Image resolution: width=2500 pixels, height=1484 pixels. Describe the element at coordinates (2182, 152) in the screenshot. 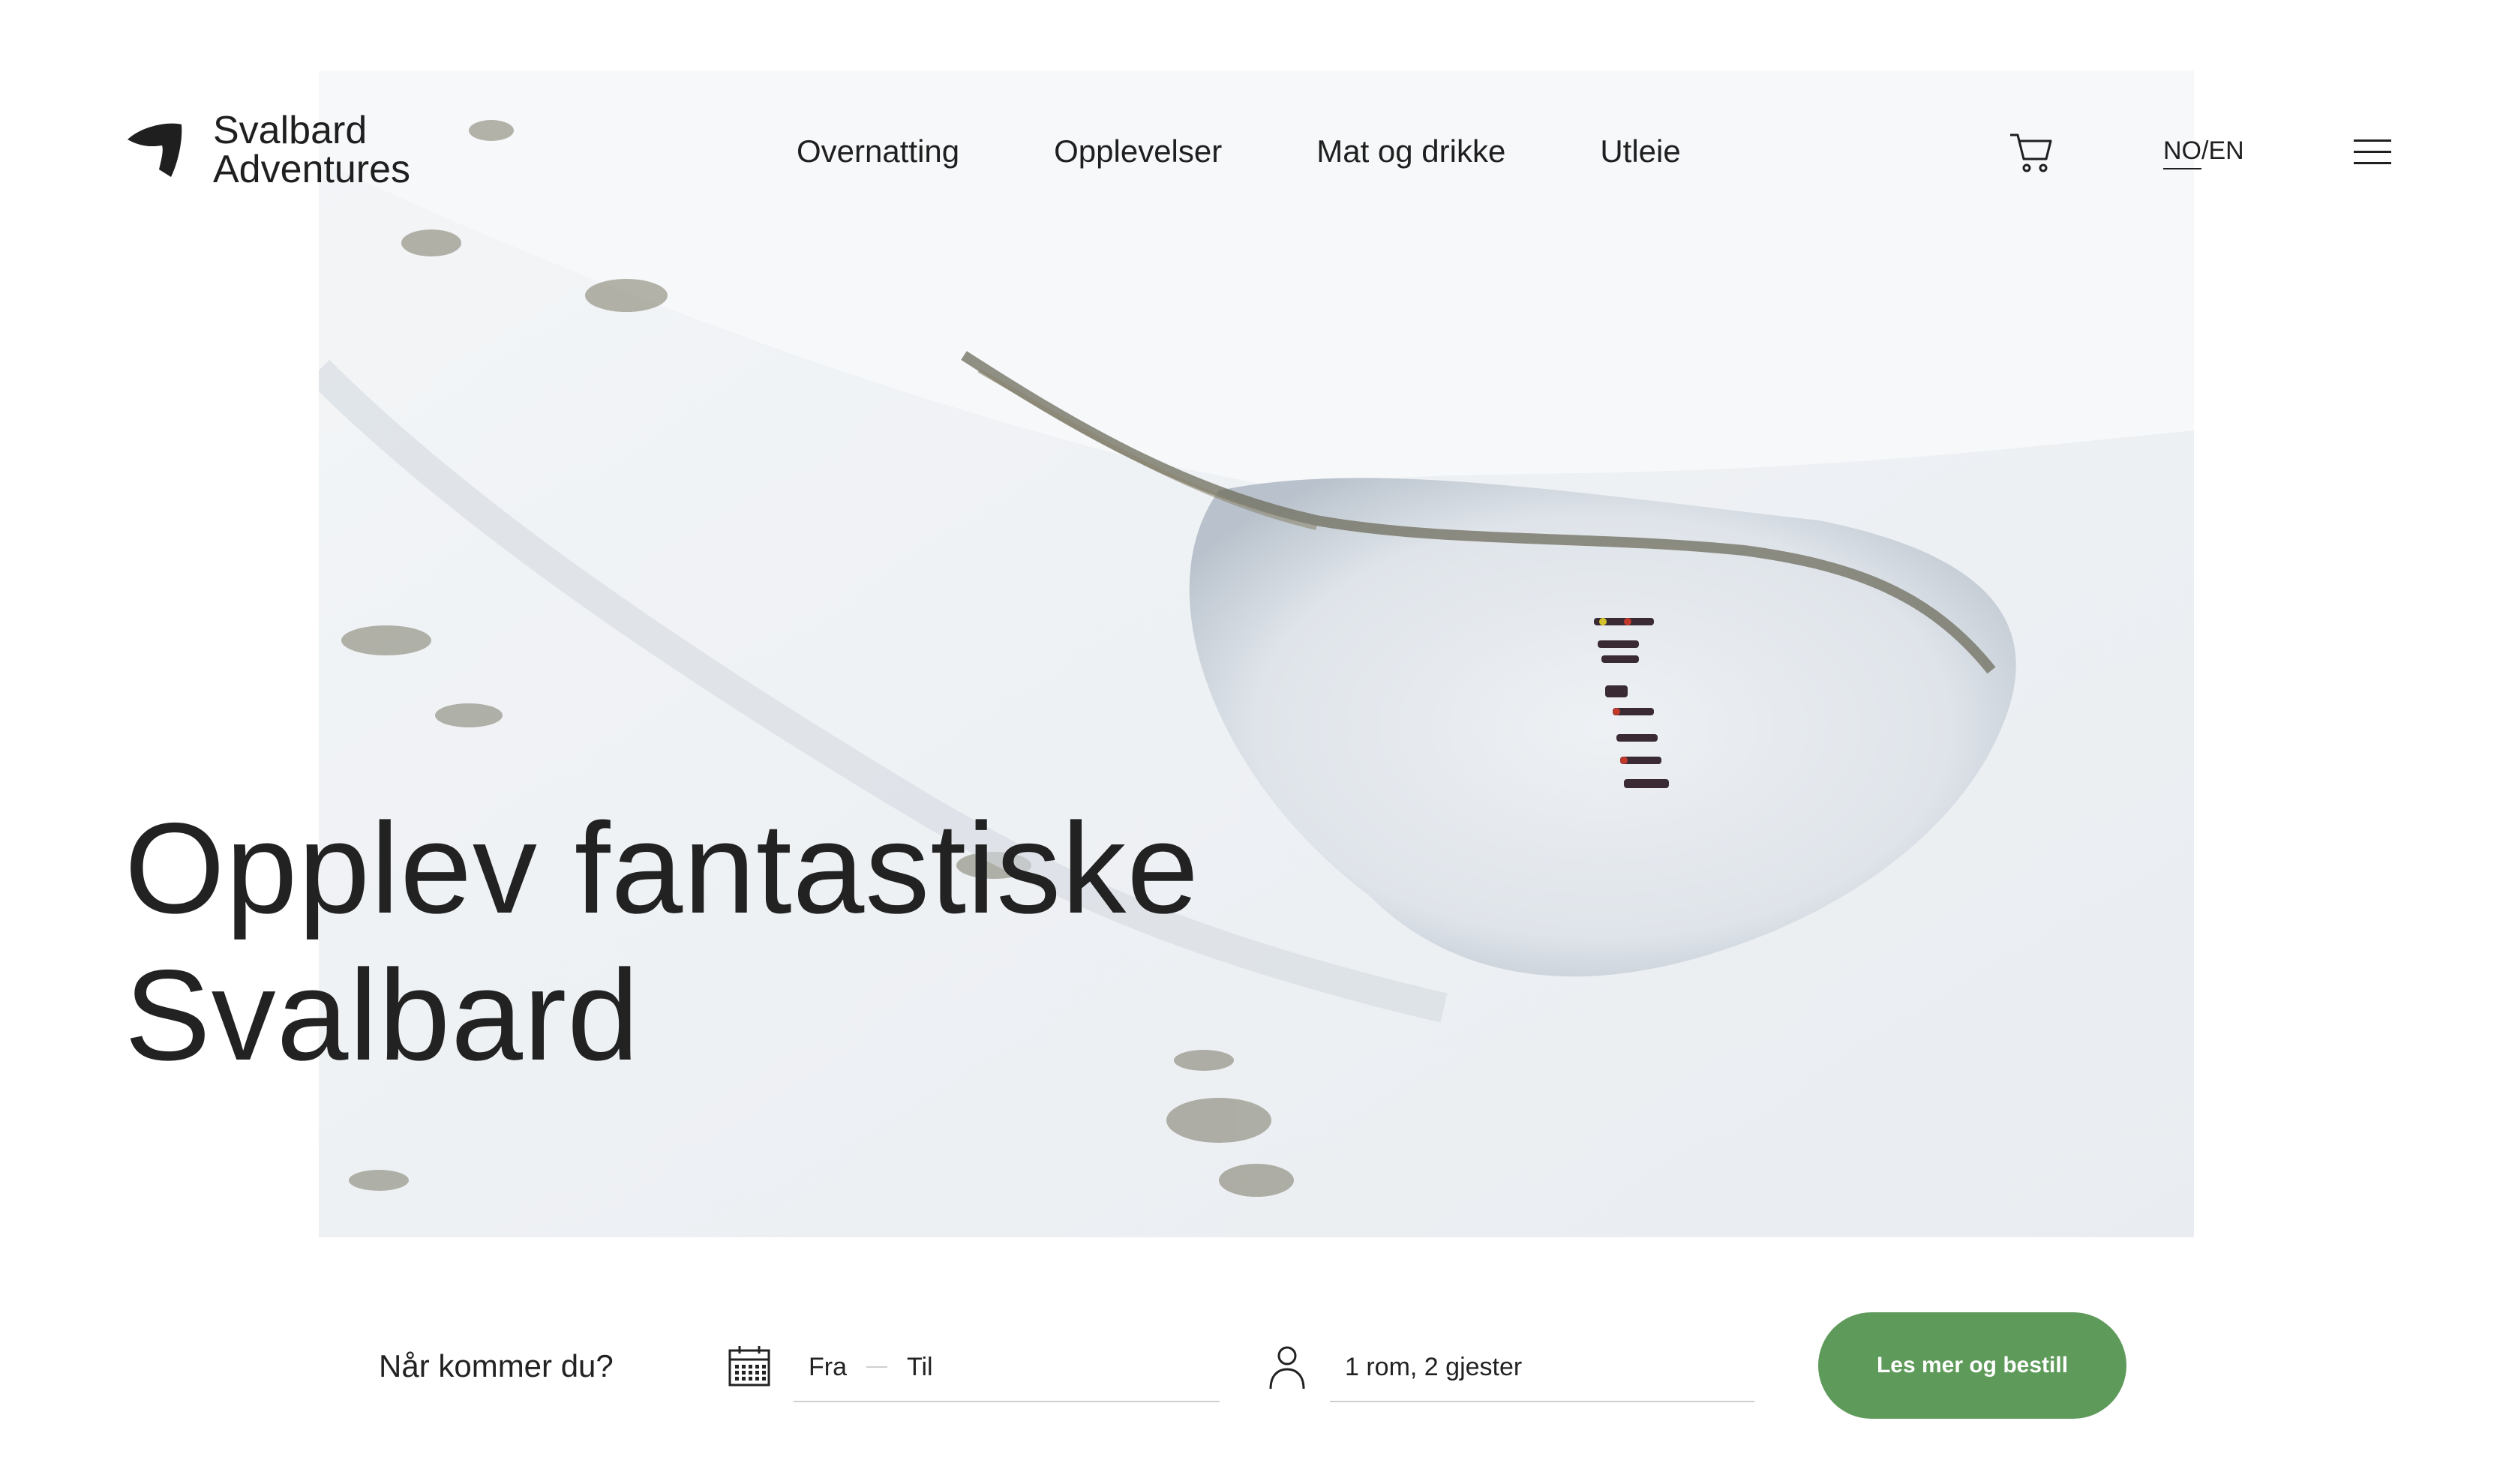

I see `lang-no: NO` at that location.